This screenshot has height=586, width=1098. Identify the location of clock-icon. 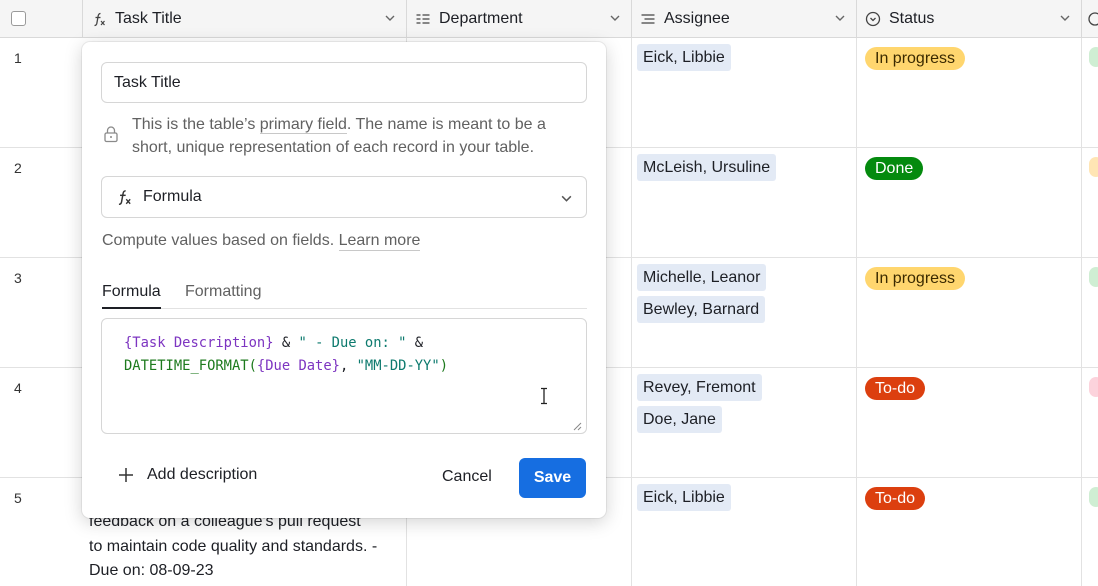
(1093, 18).